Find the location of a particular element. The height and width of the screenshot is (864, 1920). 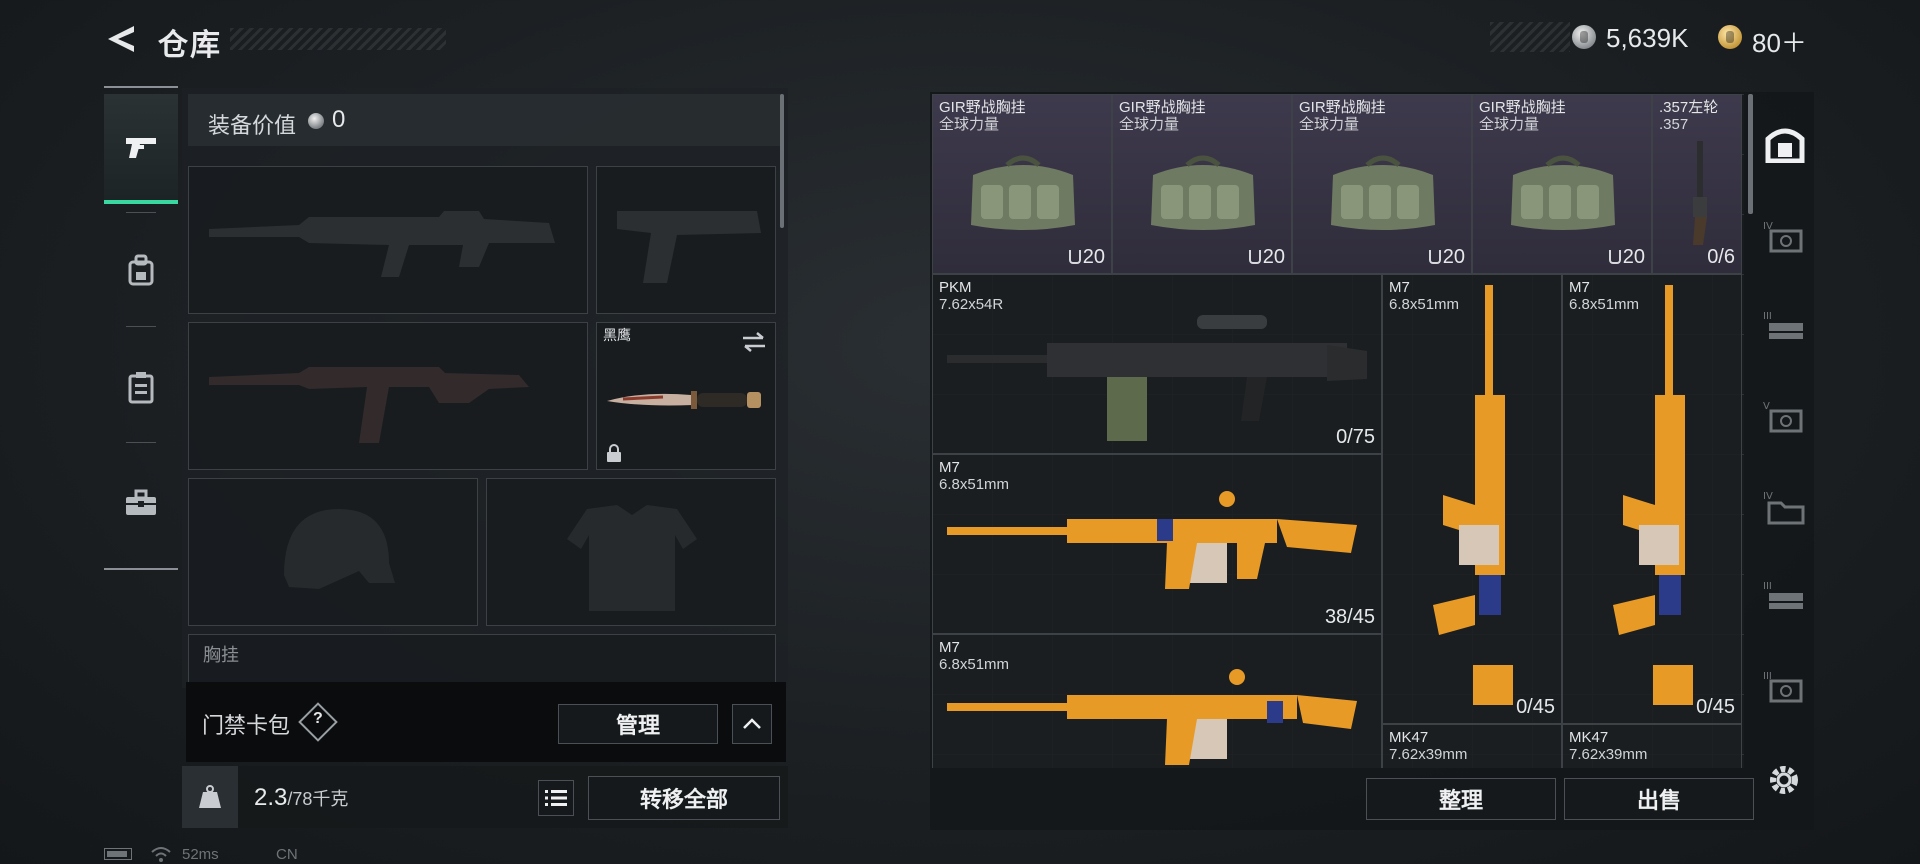

transfer-all-button: 转移全部 is located at coordinates (684, 798).